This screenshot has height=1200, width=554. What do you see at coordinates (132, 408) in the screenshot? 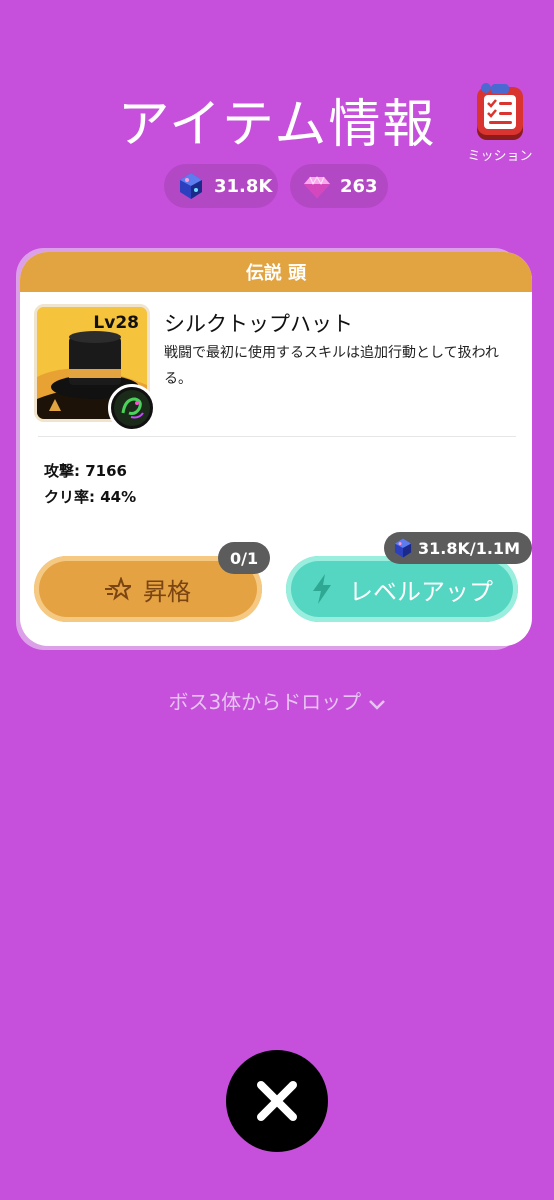
I see `dragon-badge-icon` at bounding box center [132, 408].